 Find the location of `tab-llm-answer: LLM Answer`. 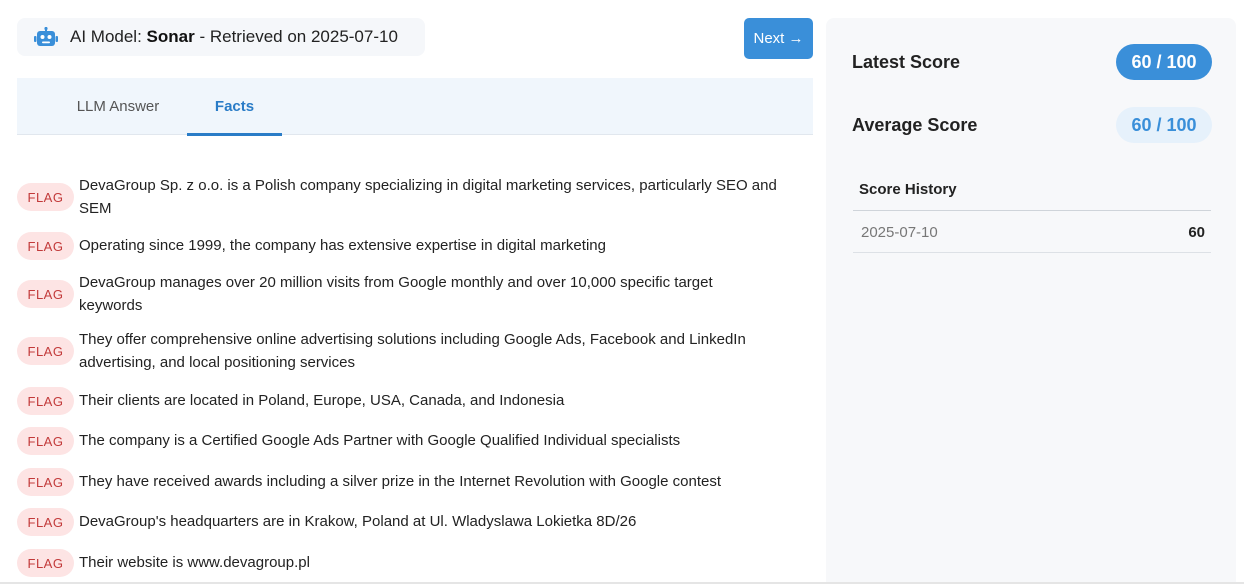

tab-llm-answer: LLM Answer is located at coordinates (118, 106).